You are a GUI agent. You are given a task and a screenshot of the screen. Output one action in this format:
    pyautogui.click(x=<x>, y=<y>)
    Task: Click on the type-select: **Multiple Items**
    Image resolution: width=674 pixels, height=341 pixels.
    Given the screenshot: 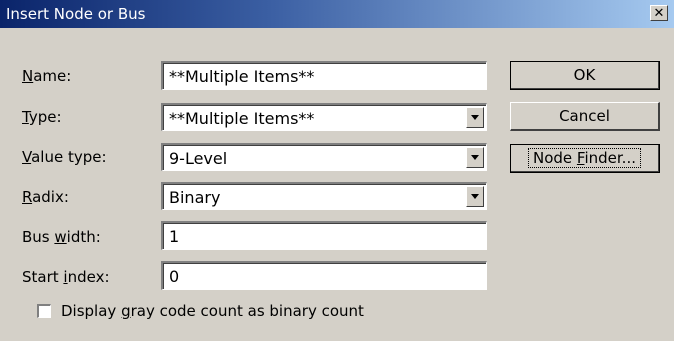 What is the action you would take?
    pyautogui.click(x=324, y=117)
    